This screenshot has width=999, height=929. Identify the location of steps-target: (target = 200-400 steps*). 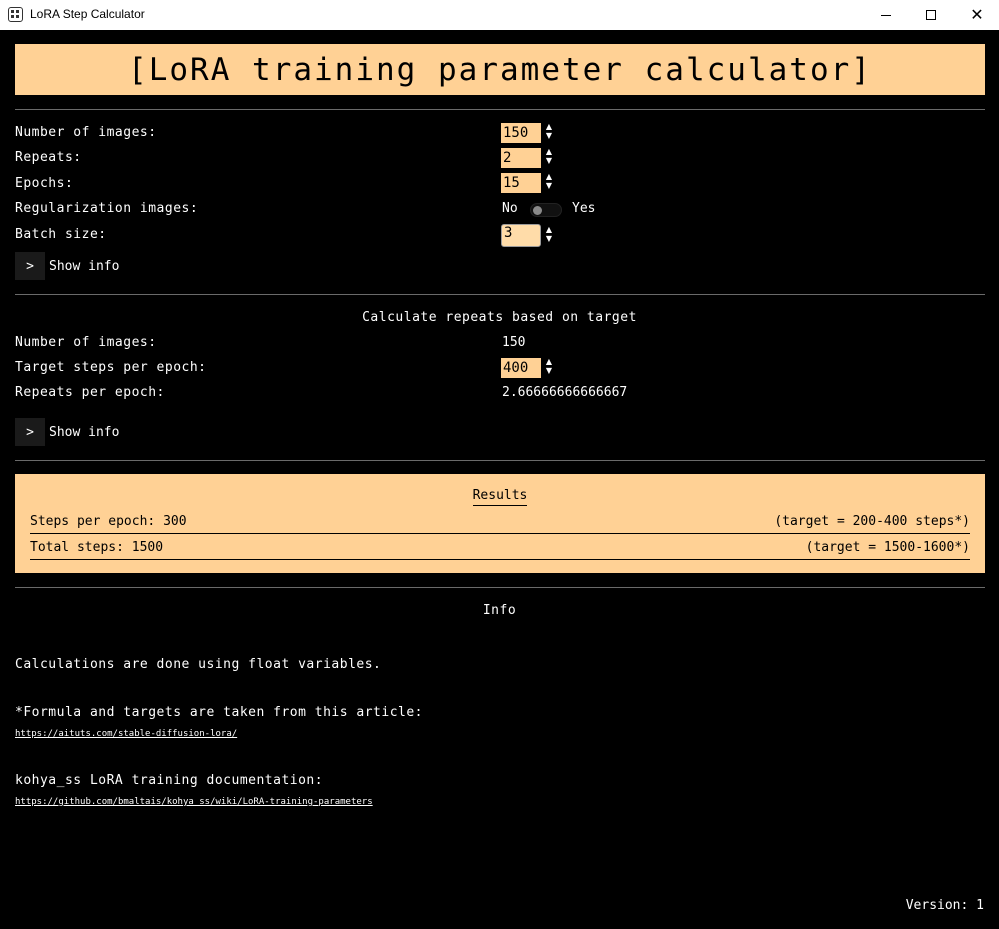
(872, 521).